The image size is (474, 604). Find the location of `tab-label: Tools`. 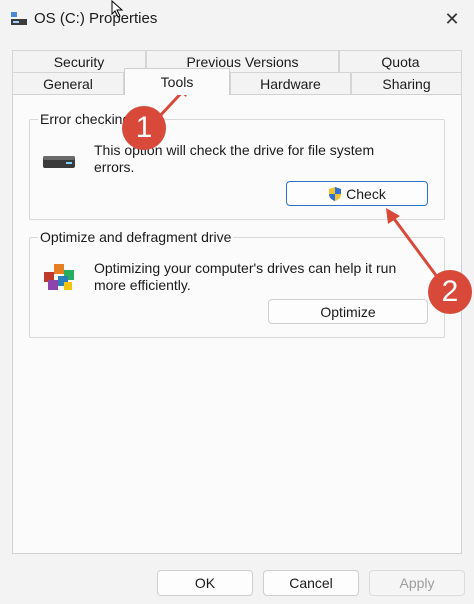

tab-label: Tools is located at coordinates (177, 82).